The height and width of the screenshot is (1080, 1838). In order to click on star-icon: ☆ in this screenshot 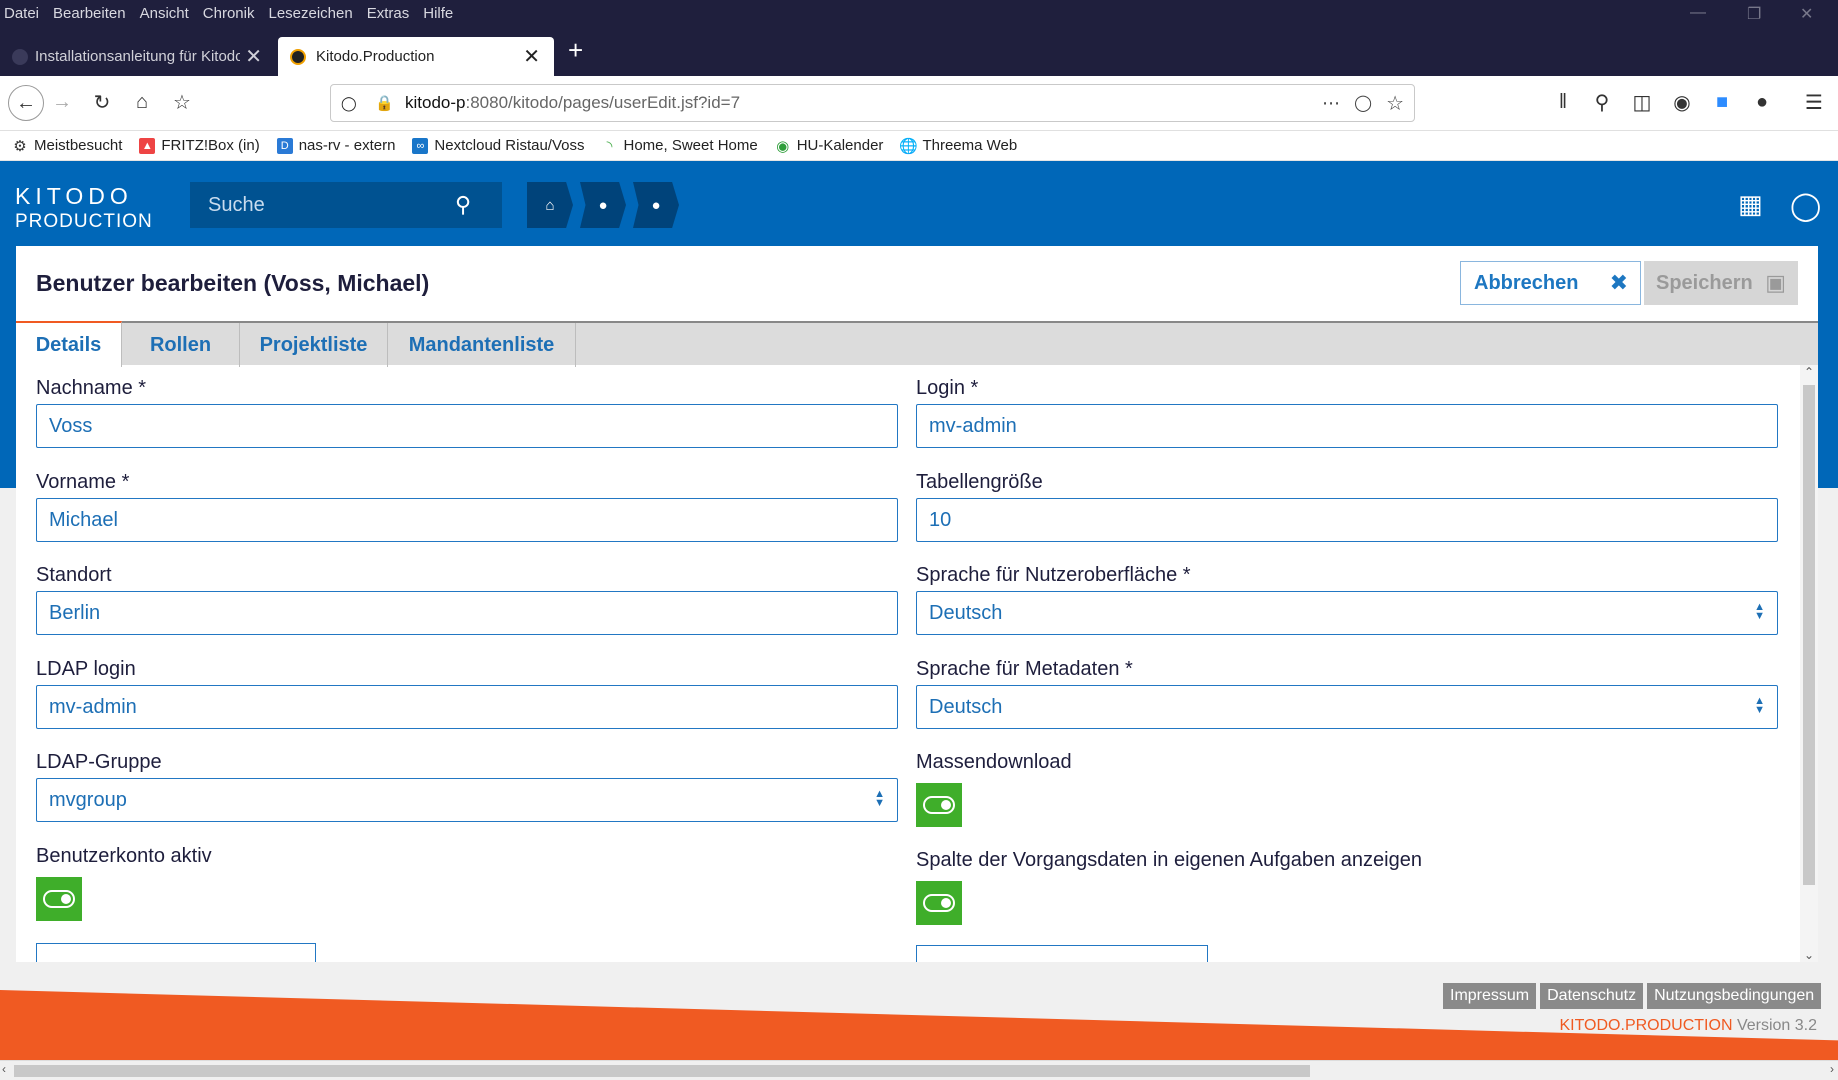, I will do `click(1395, 103)`.